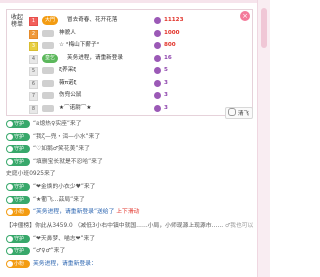 The width and height of the screenshot is (320, 277). What do you see at coordinates (49, 251) in the screenshot?
I see `chat-text: “♂♀♂”来了` at bounding box center [49, 251].